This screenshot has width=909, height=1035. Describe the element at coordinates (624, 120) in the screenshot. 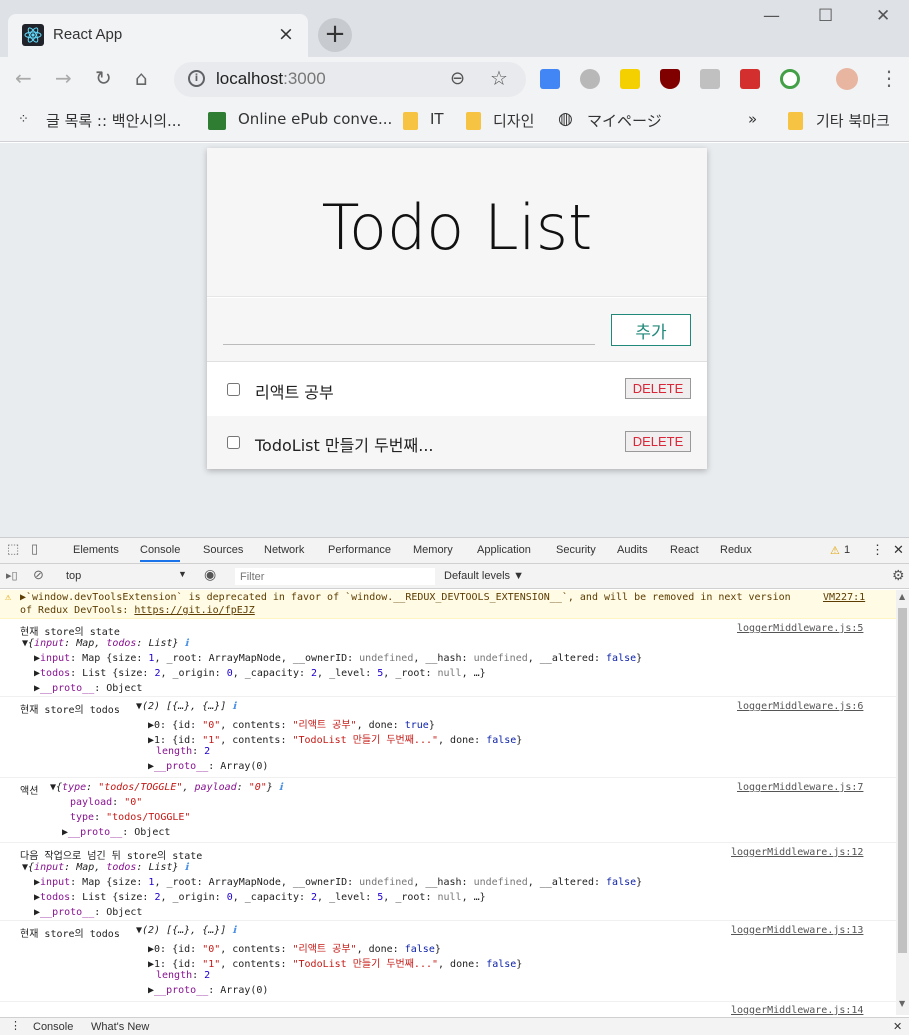

I see `bookmark-item: マイページ` at that location.